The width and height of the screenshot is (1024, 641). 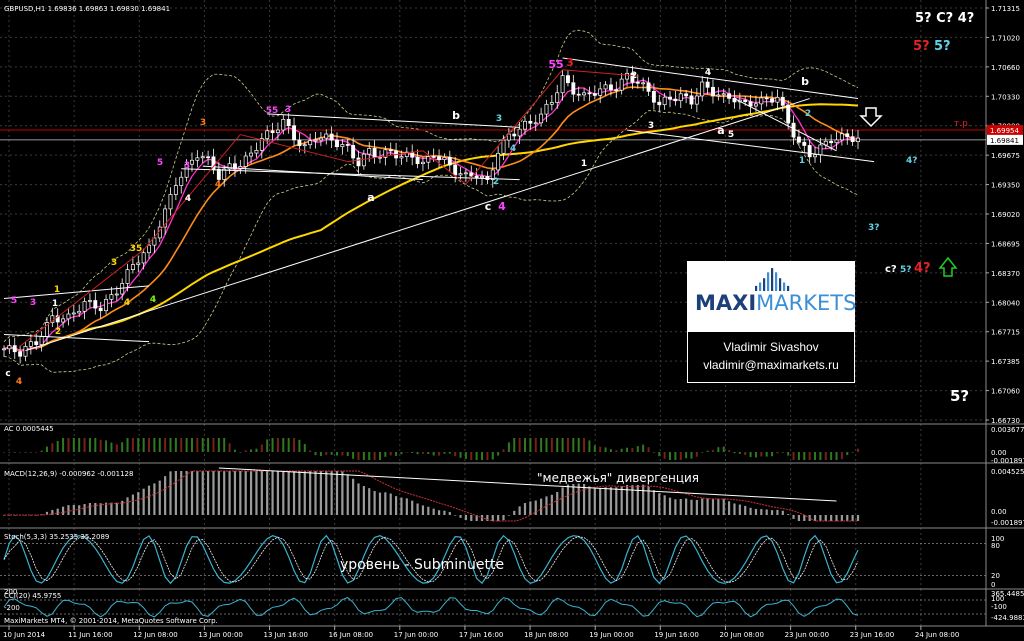 What do you see at coordinates (1005, 303) in the screenshot?
I see `price-tick-label: 1.68040` at bounding box center [1005, 303].